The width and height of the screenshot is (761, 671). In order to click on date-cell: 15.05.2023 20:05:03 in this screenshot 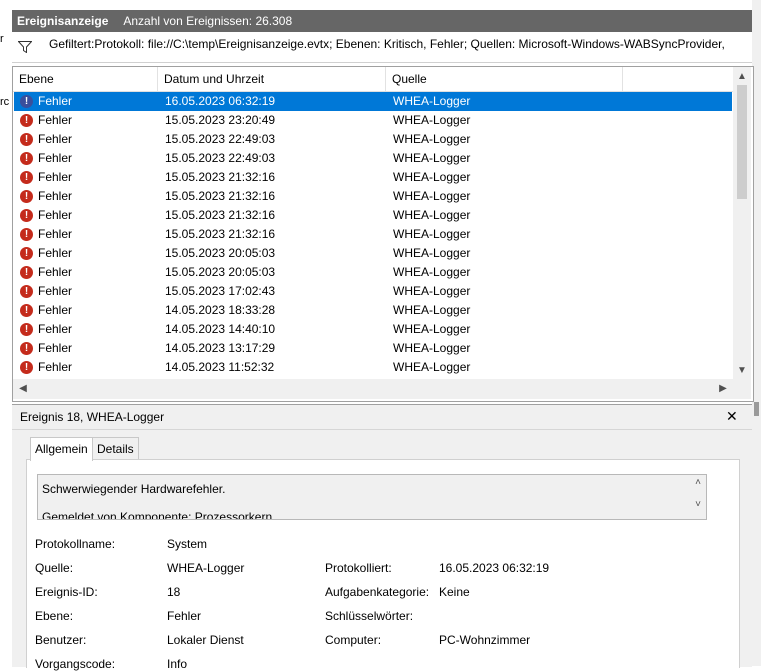, I will do `click(220, 253)`.